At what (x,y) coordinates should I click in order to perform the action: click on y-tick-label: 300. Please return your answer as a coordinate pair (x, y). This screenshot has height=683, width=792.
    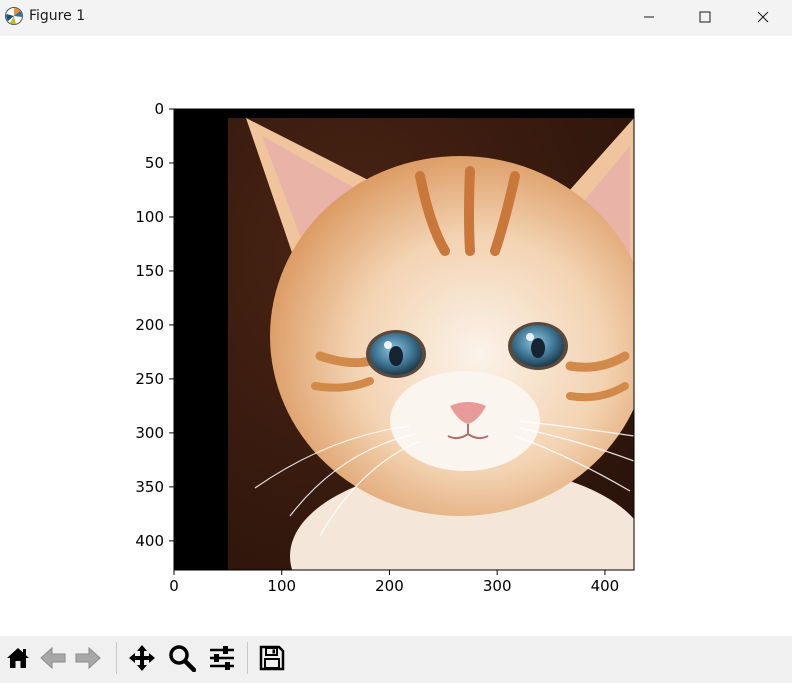
    Looking at the image, I should click on (149, 433).